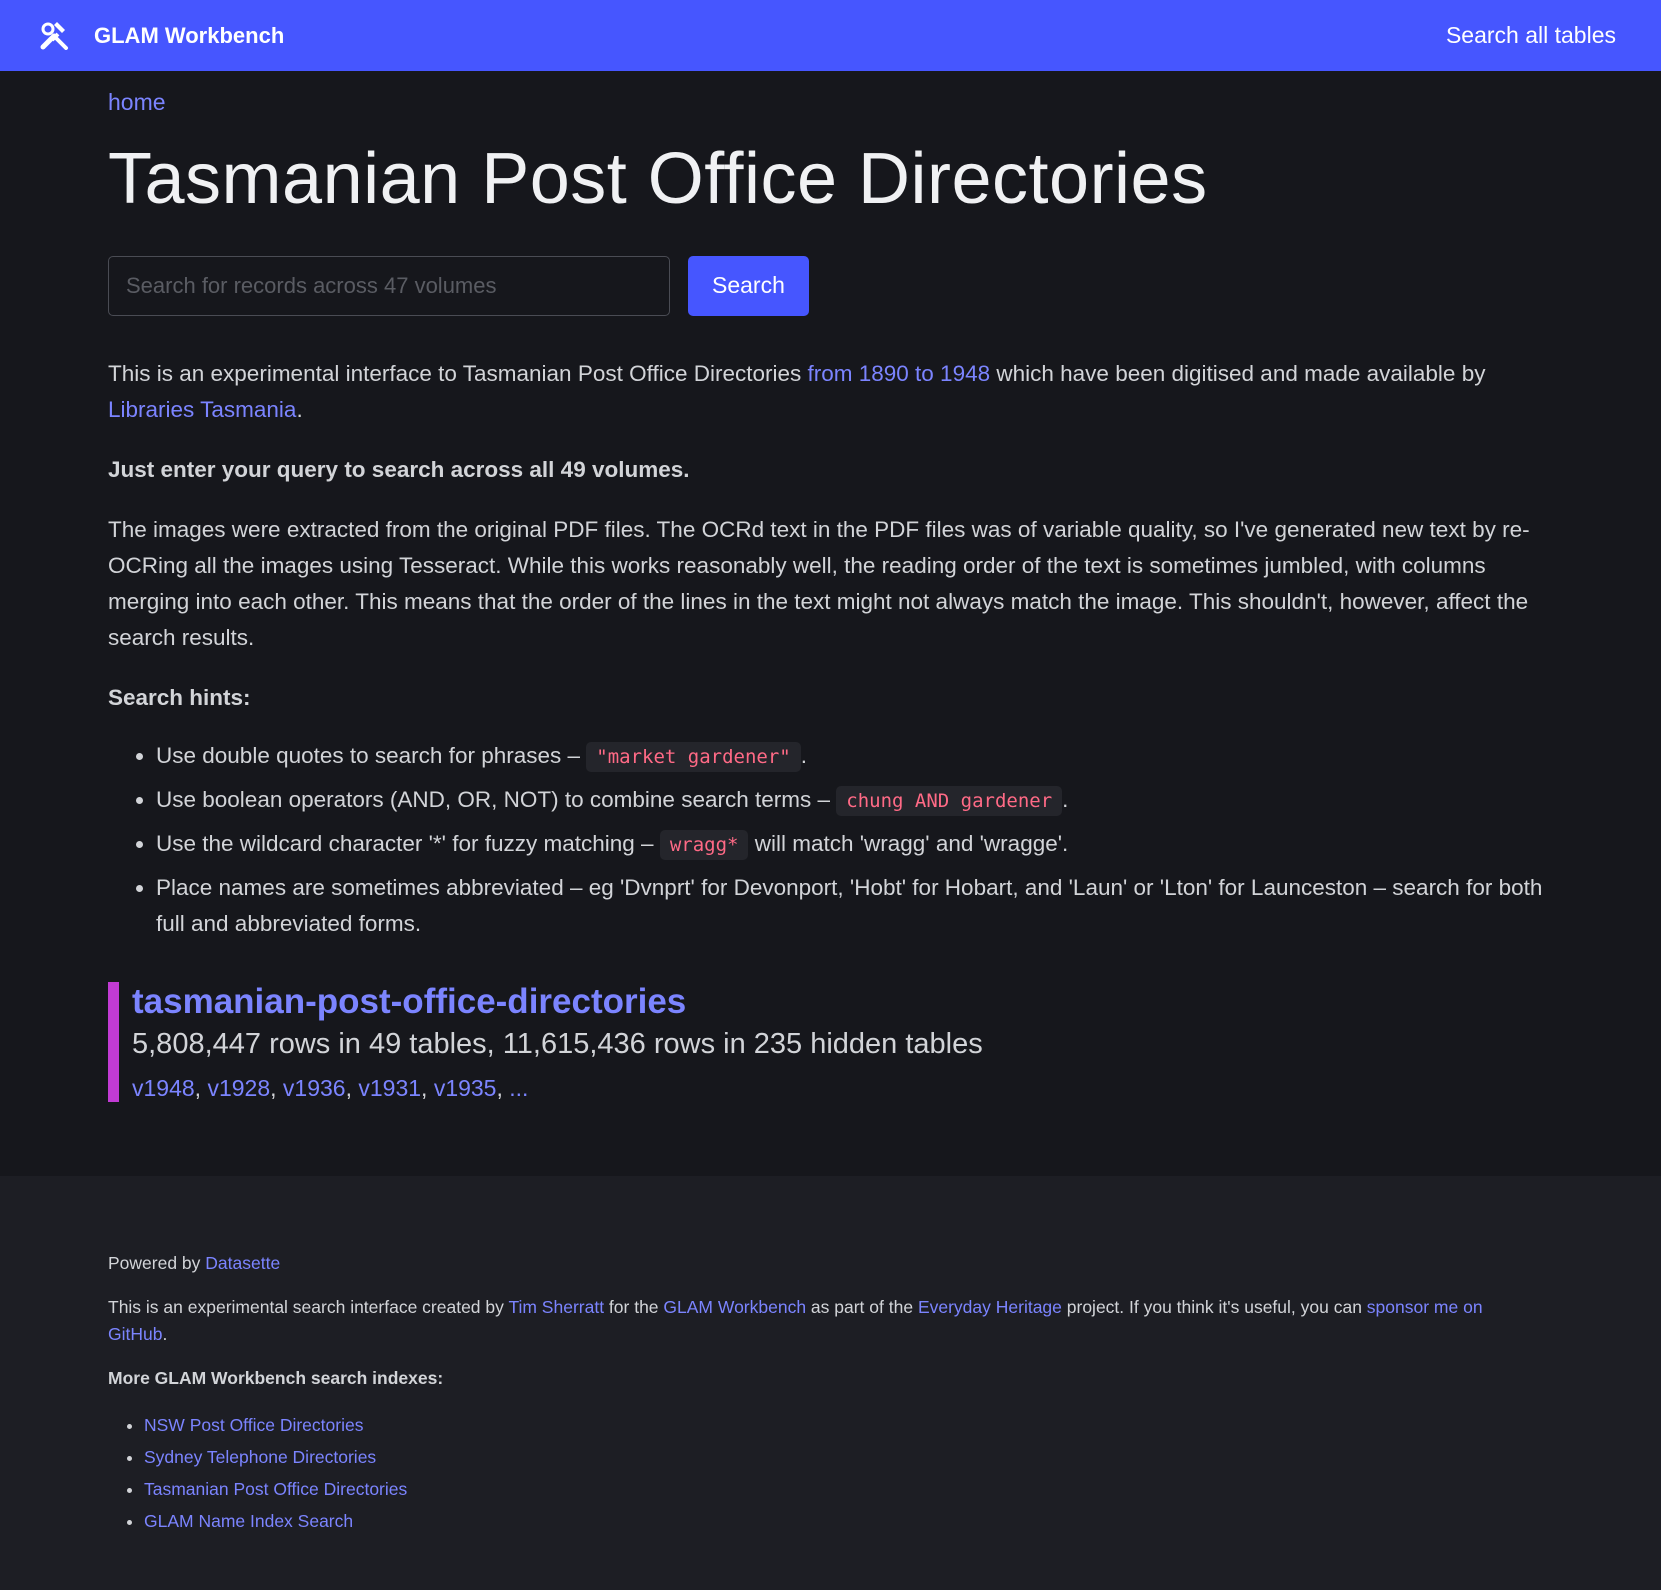  Describe the element at coordinates (202, 409) in the screenshot. I see `libraries-tasmania-link: Libraries Tasmania` at that location.